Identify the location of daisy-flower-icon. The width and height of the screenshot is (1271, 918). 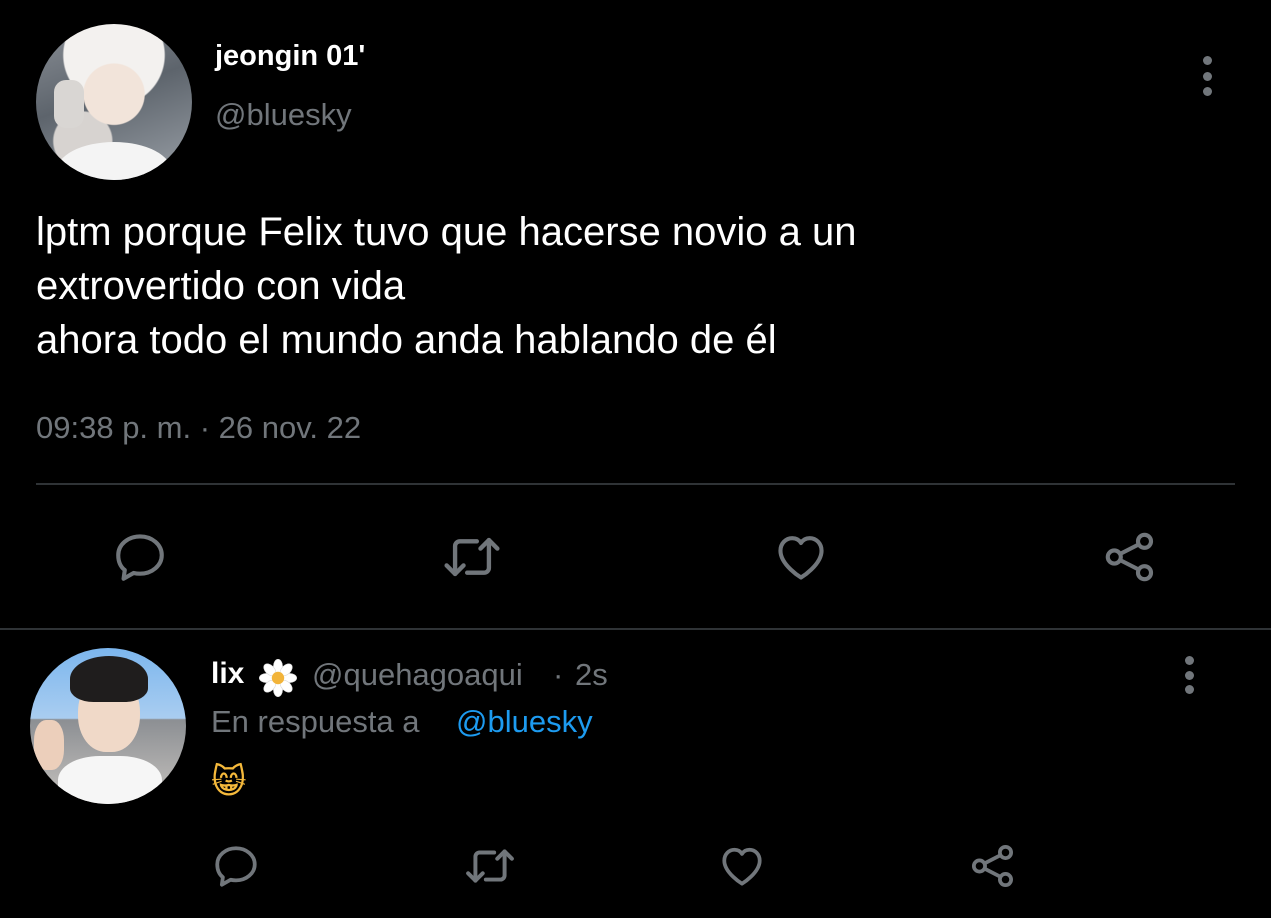
(278, 678).